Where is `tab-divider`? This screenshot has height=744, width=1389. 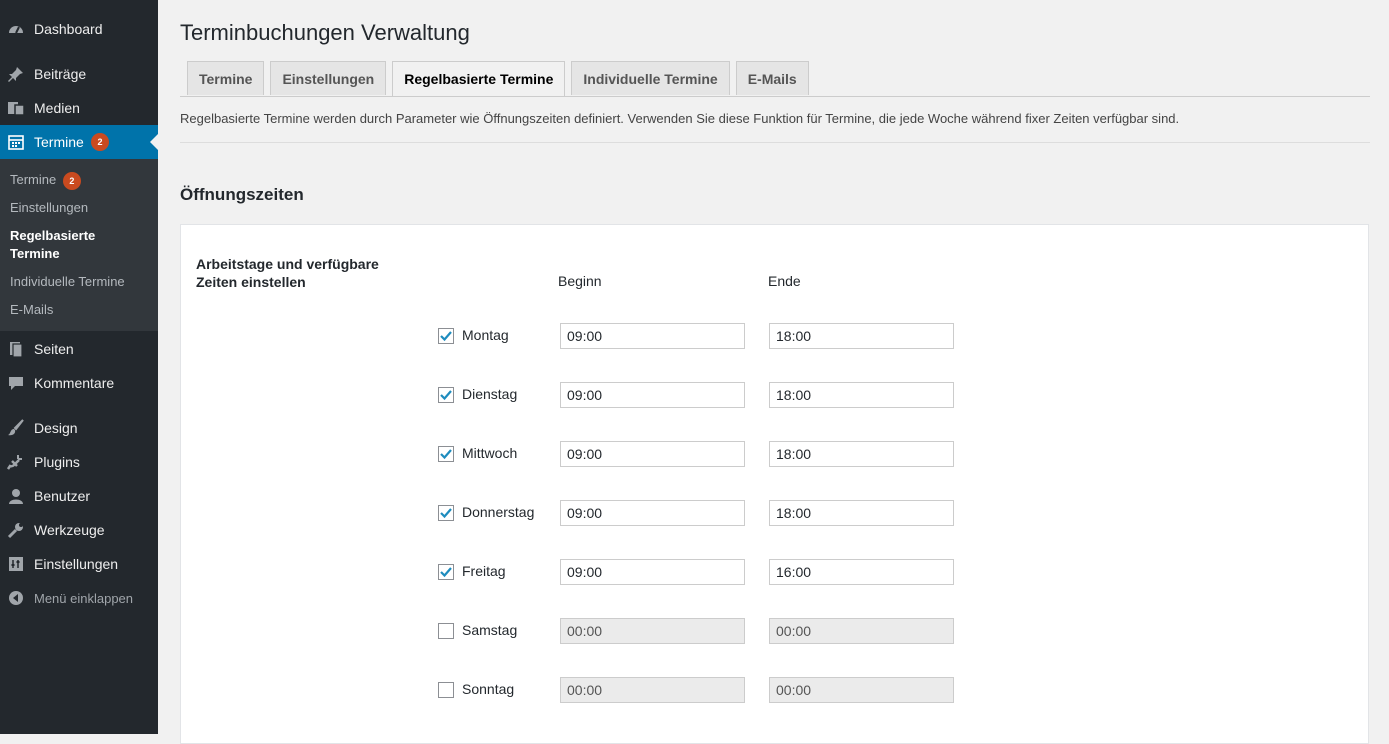
tab-divider is located at coordinates (775, 96).